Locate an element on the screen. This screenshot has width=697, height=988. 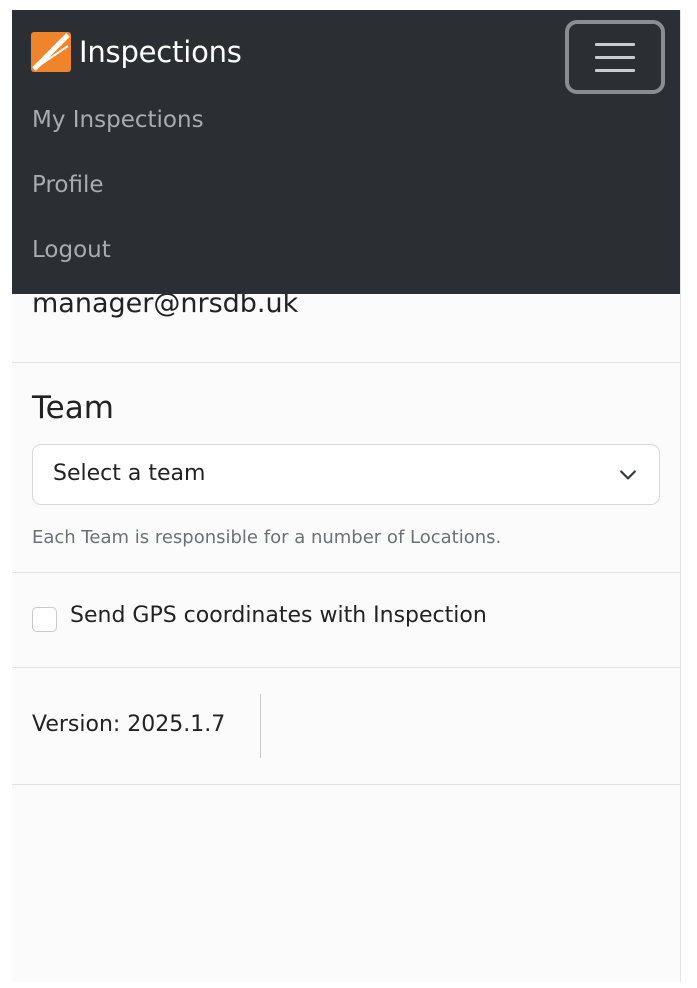
navbar-links: My Inspections Profile Logout is located at coordinates (118, 194).